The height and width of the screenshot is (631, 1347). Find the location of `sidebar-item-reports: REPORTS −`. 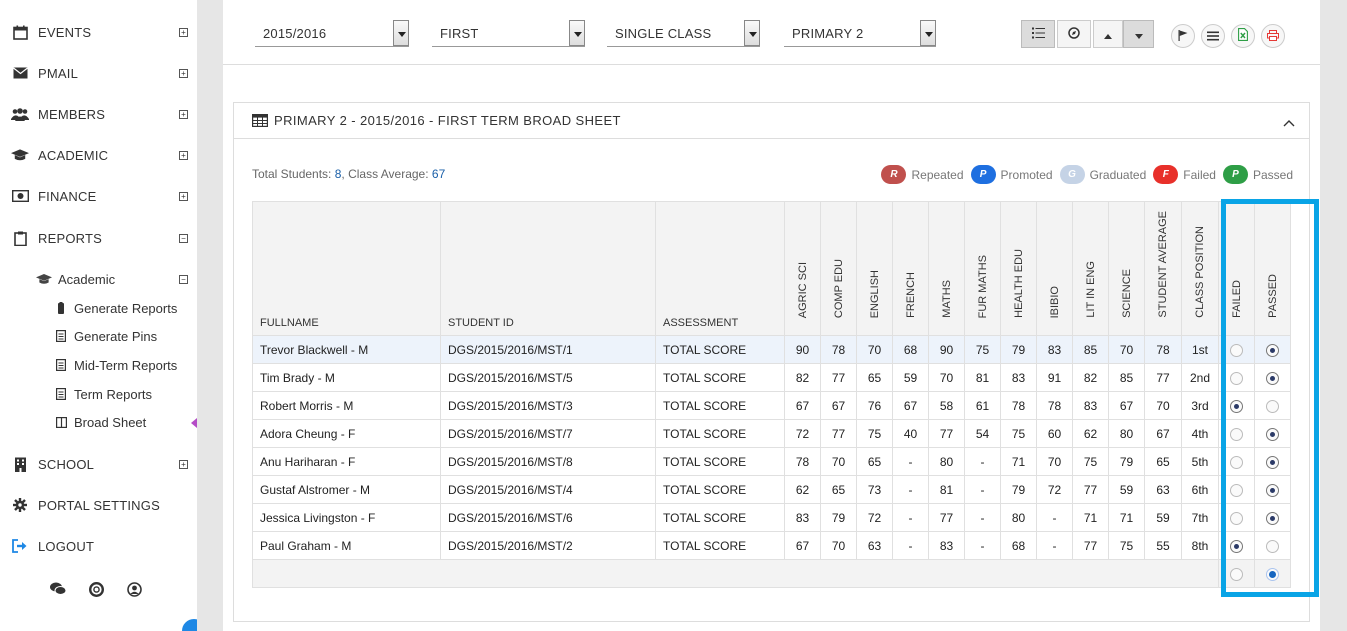

sidebar-item-reports: REPORTS − is located at coordinates (98, 238).